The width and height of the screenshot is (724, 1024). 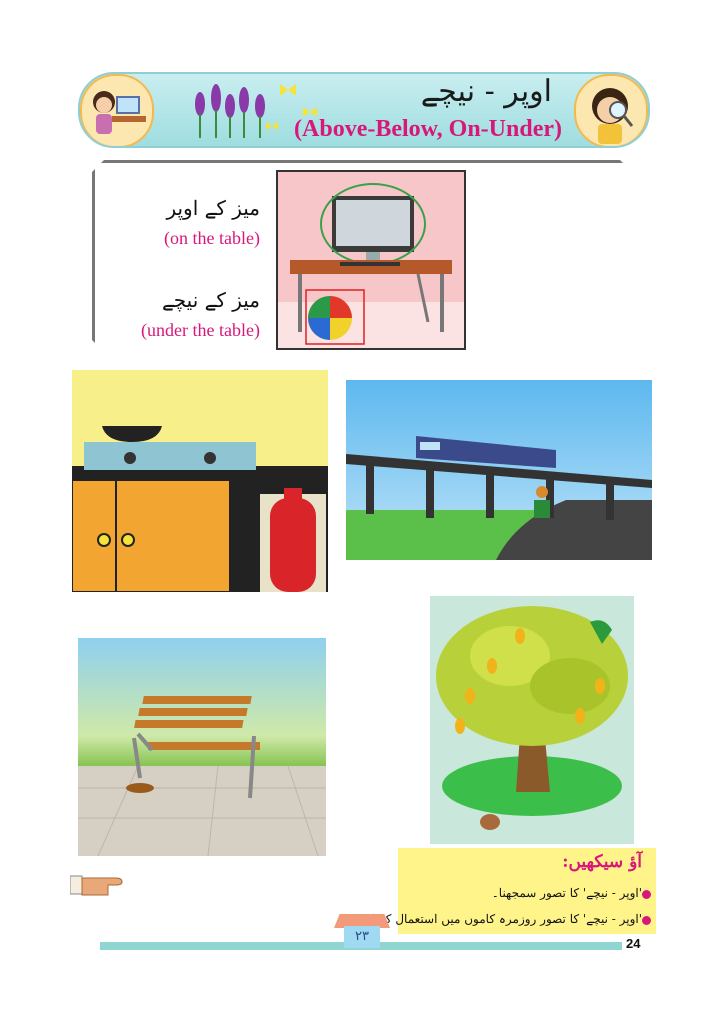 What do you see at coordinates (486, 91) in the screenshot?
I see `title-urdu: اوپر - نیچے` at bounding box center [486, 91].